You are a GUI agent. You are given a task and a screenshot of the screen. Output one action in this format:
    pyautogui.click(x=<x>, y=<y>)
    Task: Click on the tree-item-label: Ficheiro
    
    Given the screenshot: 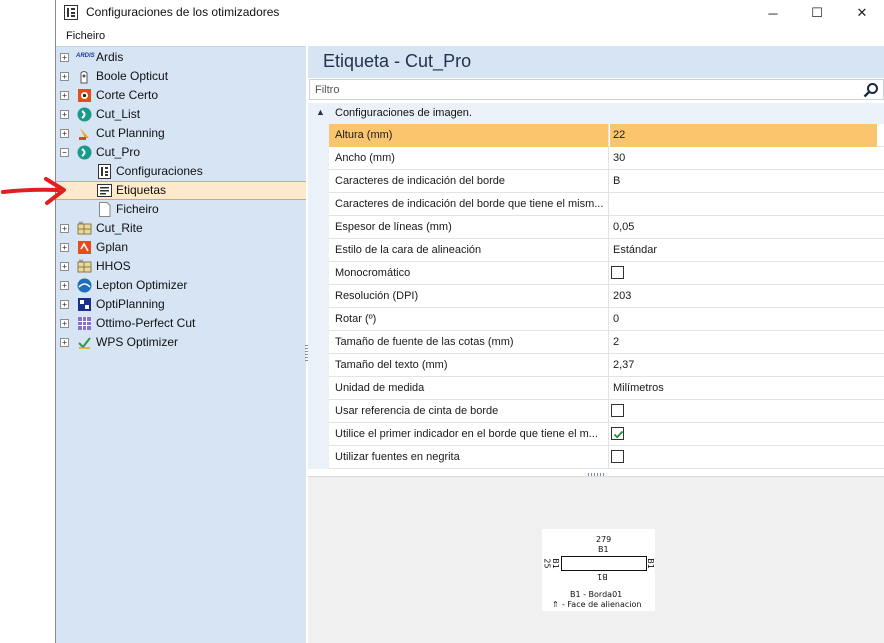 What is the action you would take?
    pyautogui.click(x=137, y=209)
    